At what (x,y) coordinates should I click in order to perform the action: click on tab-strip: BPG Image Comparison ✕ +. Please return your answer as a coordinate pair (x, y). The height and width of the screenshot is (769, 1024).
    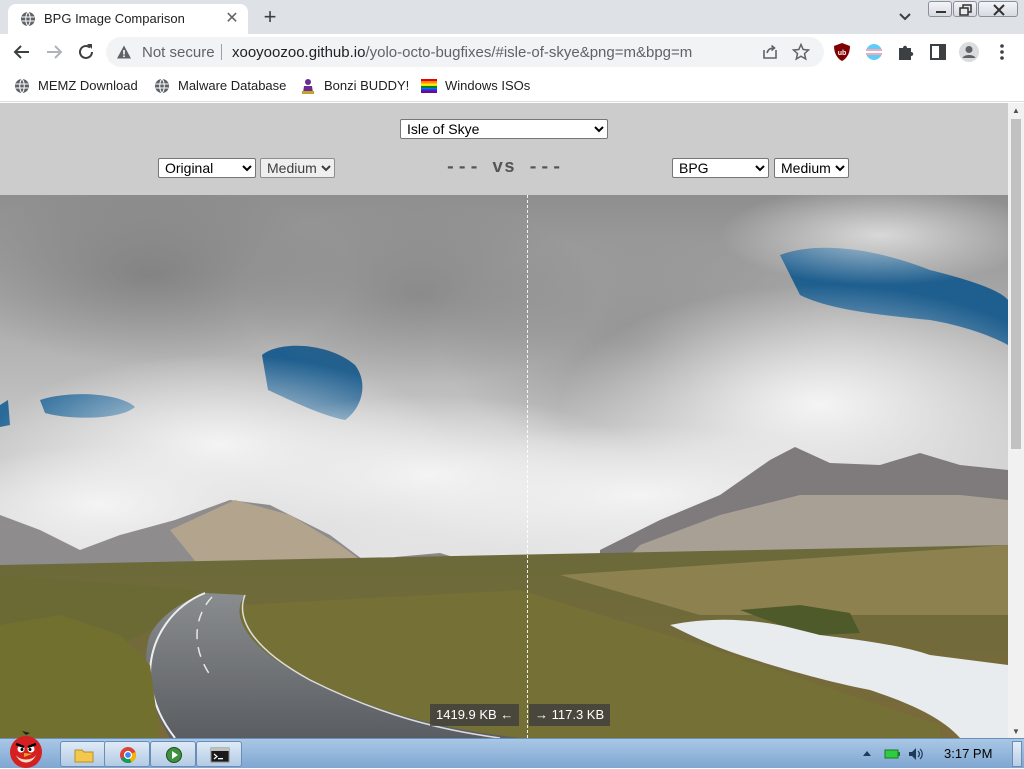
    Looking at the image, I should click on (512, 17).